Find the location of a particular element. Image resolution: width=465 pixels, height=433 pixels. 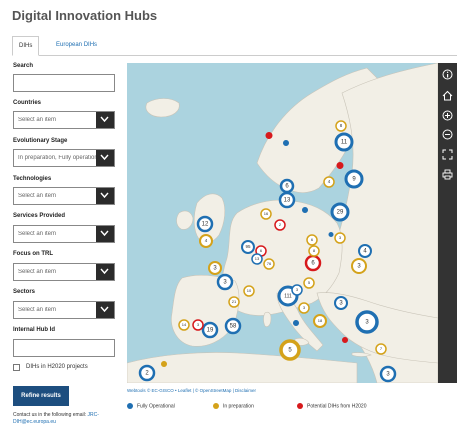

tab-dihs: DIHs is located at coordinates (26, 46).